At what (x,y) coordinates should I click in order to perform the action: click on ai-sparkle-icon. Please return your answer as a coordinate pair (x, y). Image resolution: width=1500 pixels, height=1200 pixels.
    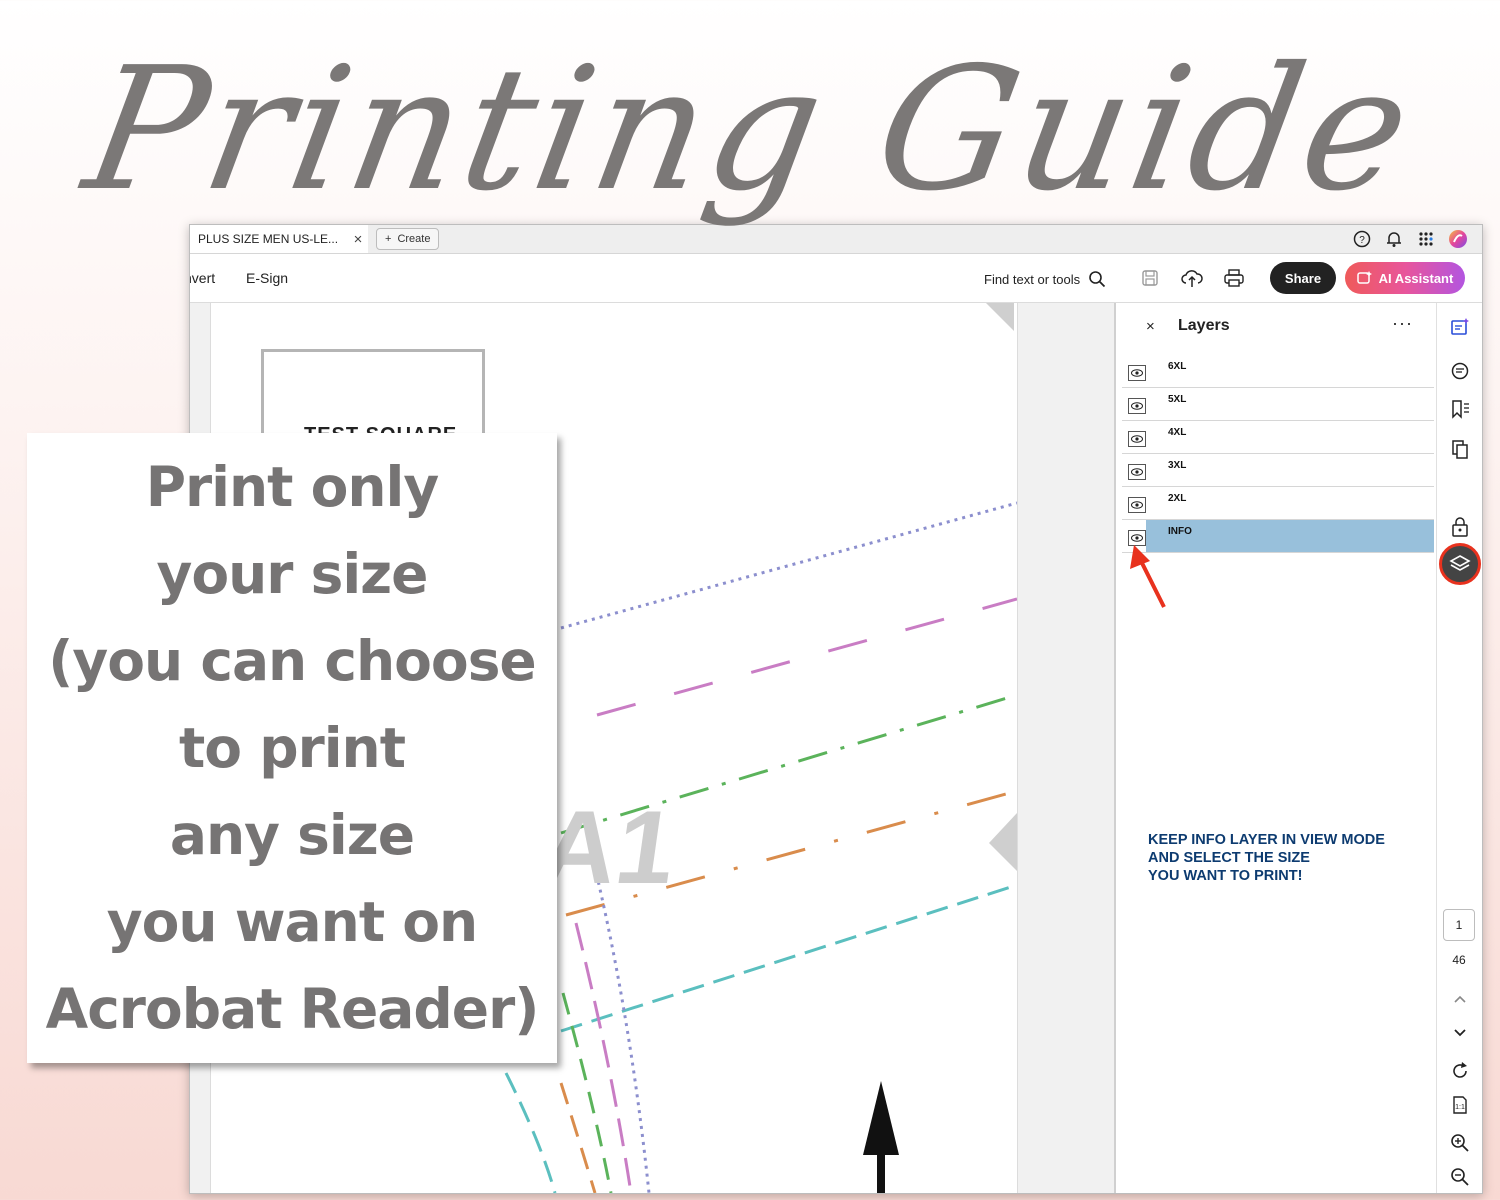
    Looking at the image, I should click on (1364, 277).